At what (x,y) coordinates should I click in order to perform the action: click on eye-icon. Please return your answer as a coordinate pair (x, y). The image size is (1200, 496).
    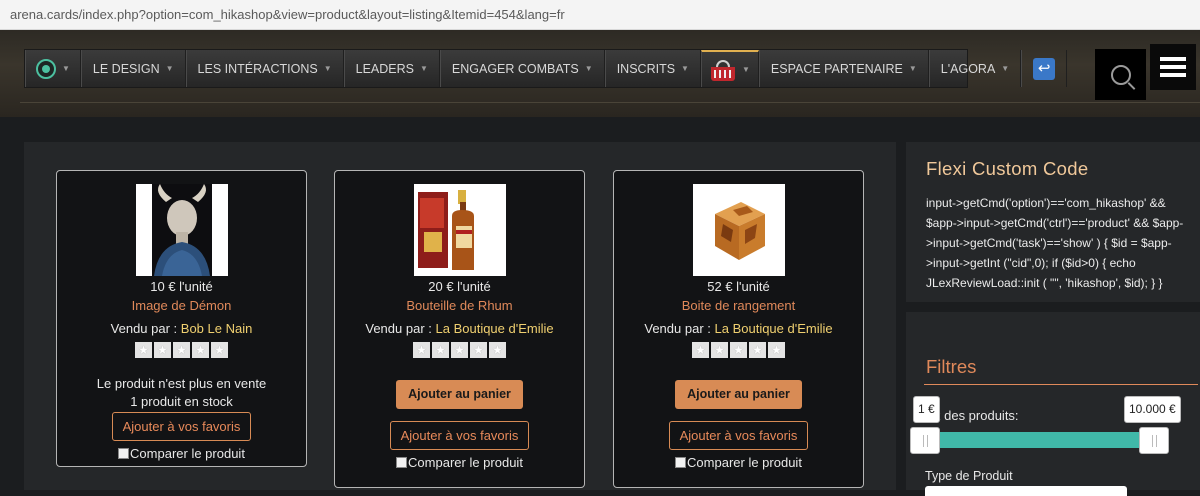
    Looking at the image, I should click on (46, 68).